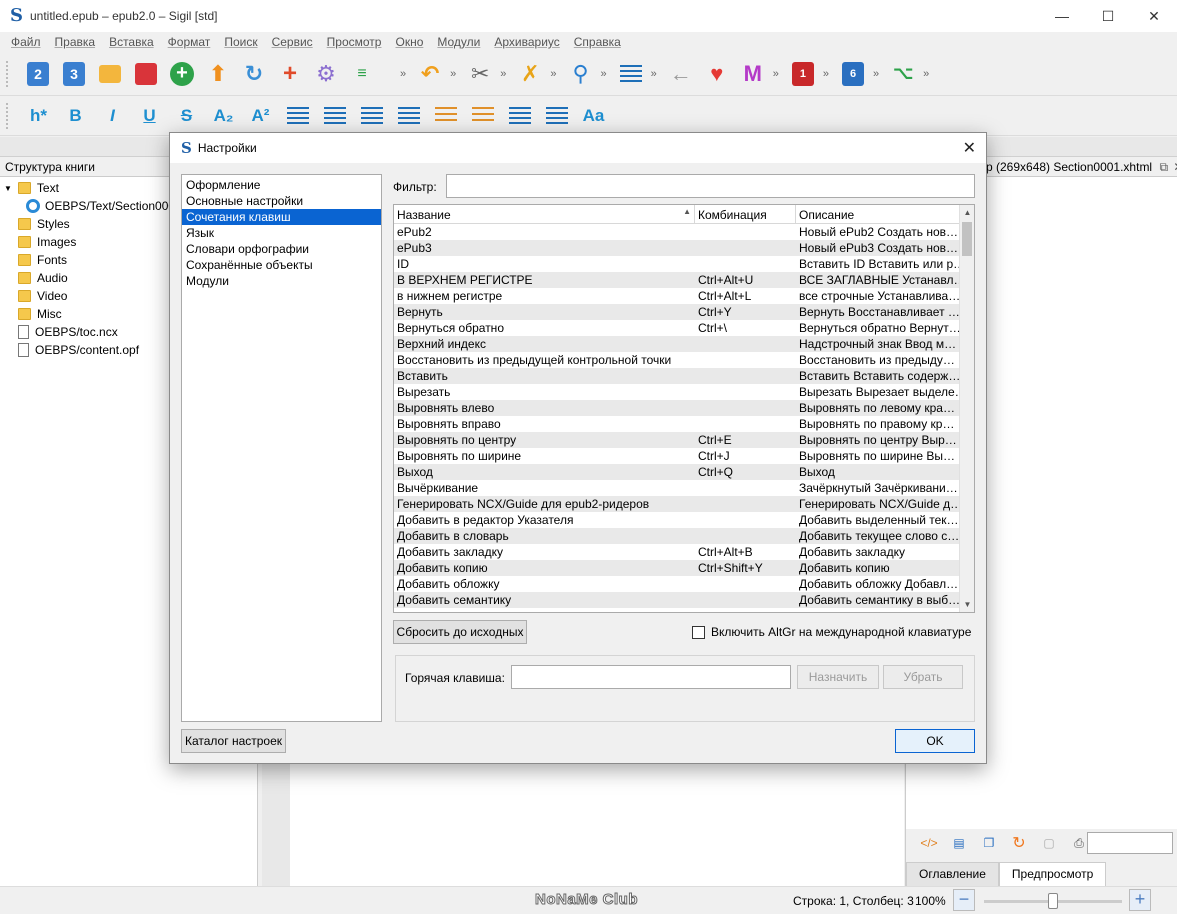 Image resolution: width=1177 pixels, height=914 pixels. What do you see at coordinates (362, 74) in the screenshot?
I see `sort-icon: ≡` at bounding box center [362, 74].